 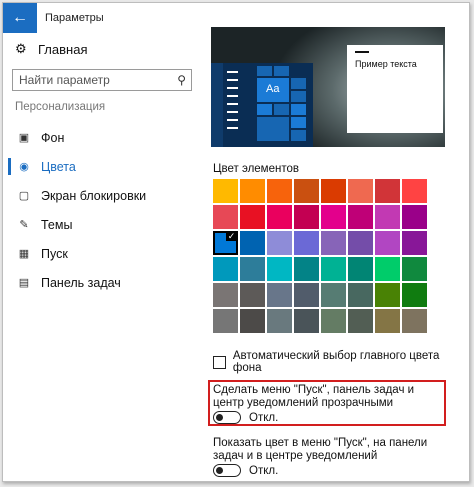 I want to click on sidebar-item-start: ▦ Пуск, so click(x=101, y=253).